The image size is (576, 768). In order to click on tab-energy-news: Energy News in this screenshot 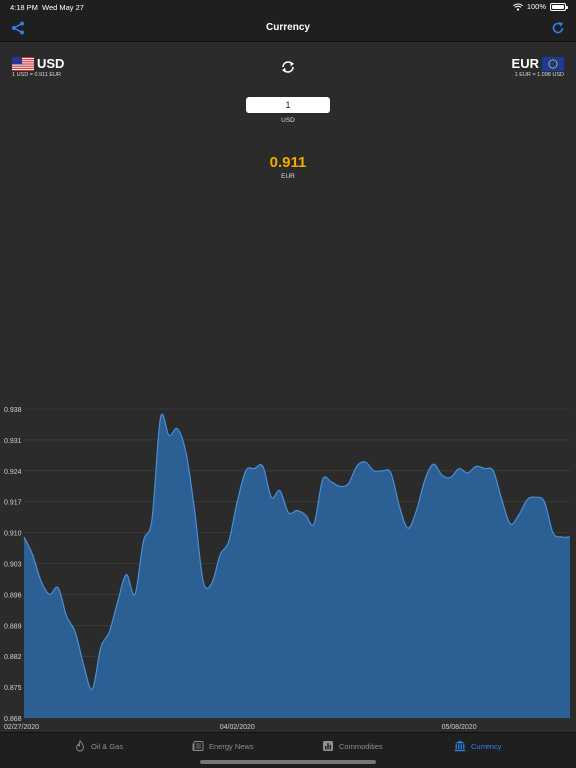, I will do `click(223, 746)`.